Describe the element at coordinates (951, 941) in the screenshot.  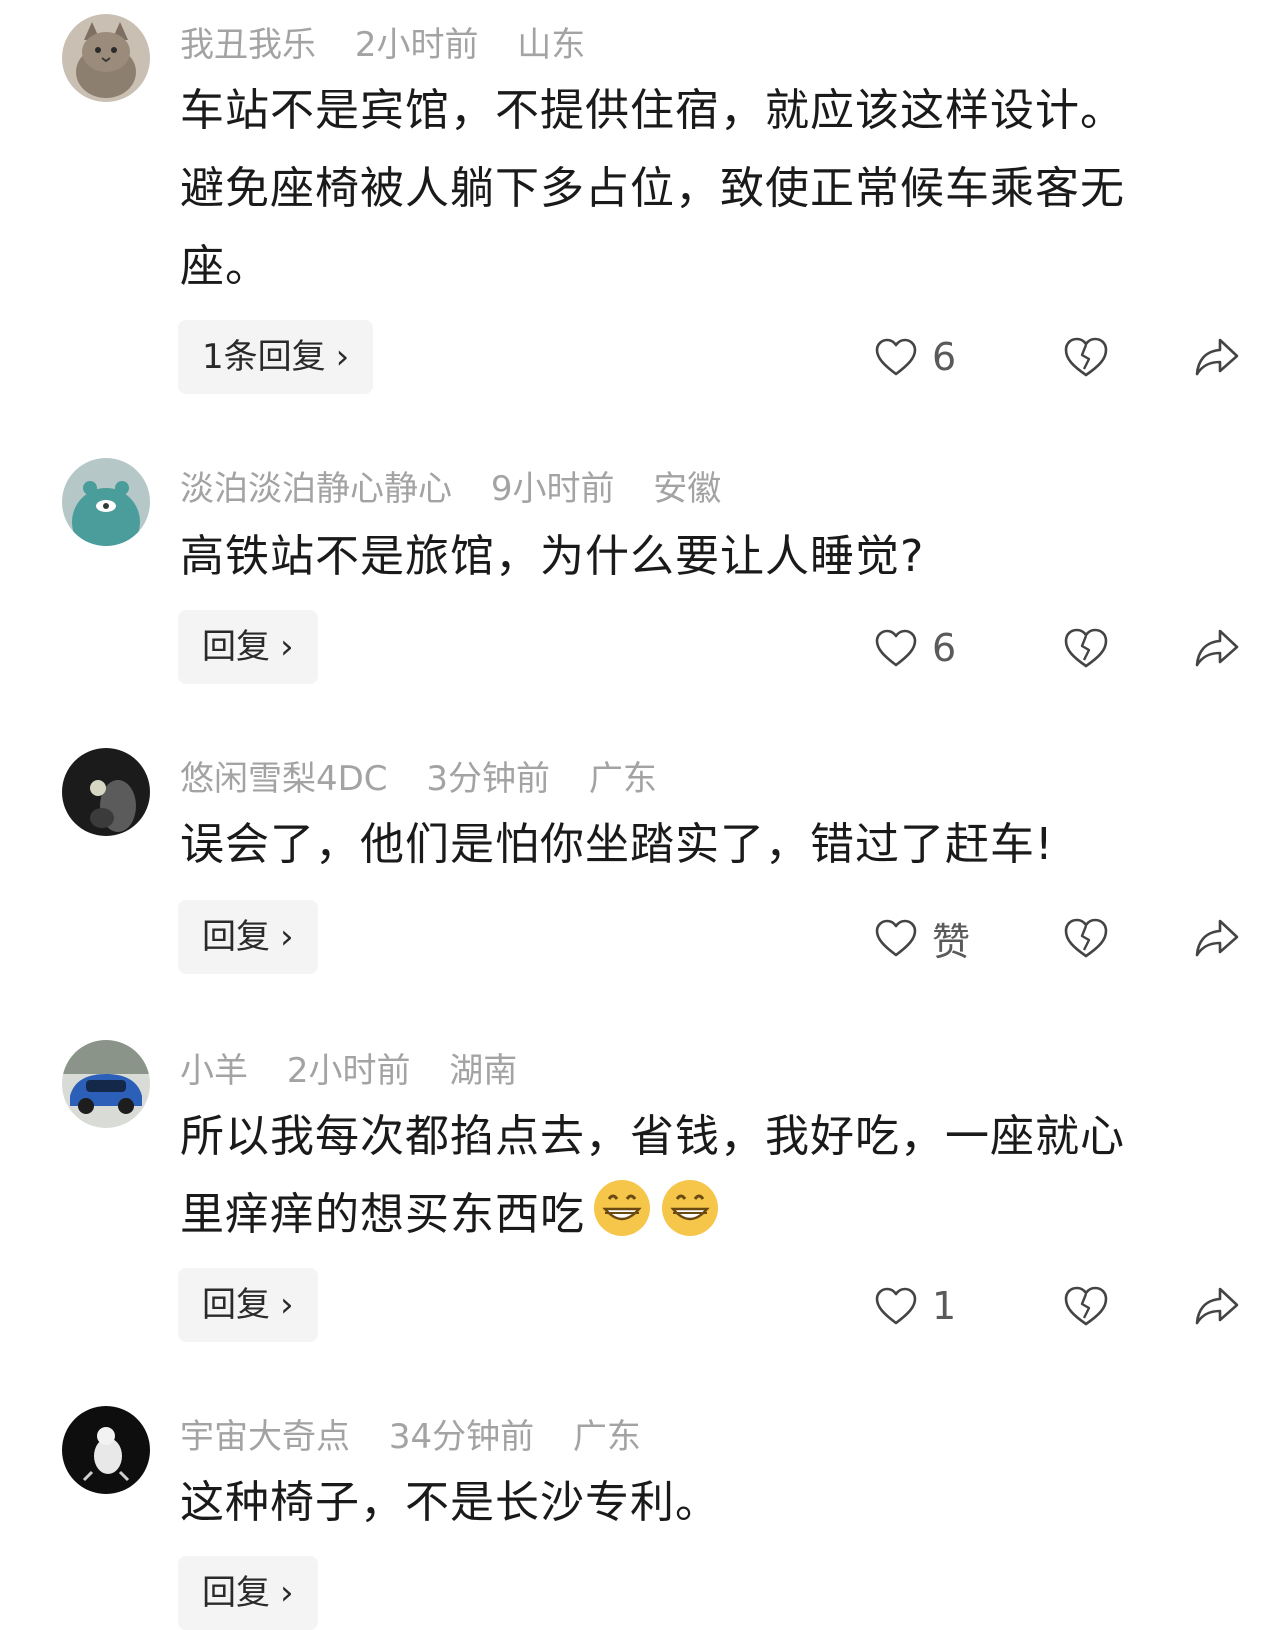
I see `like-count: 赞` at that location.